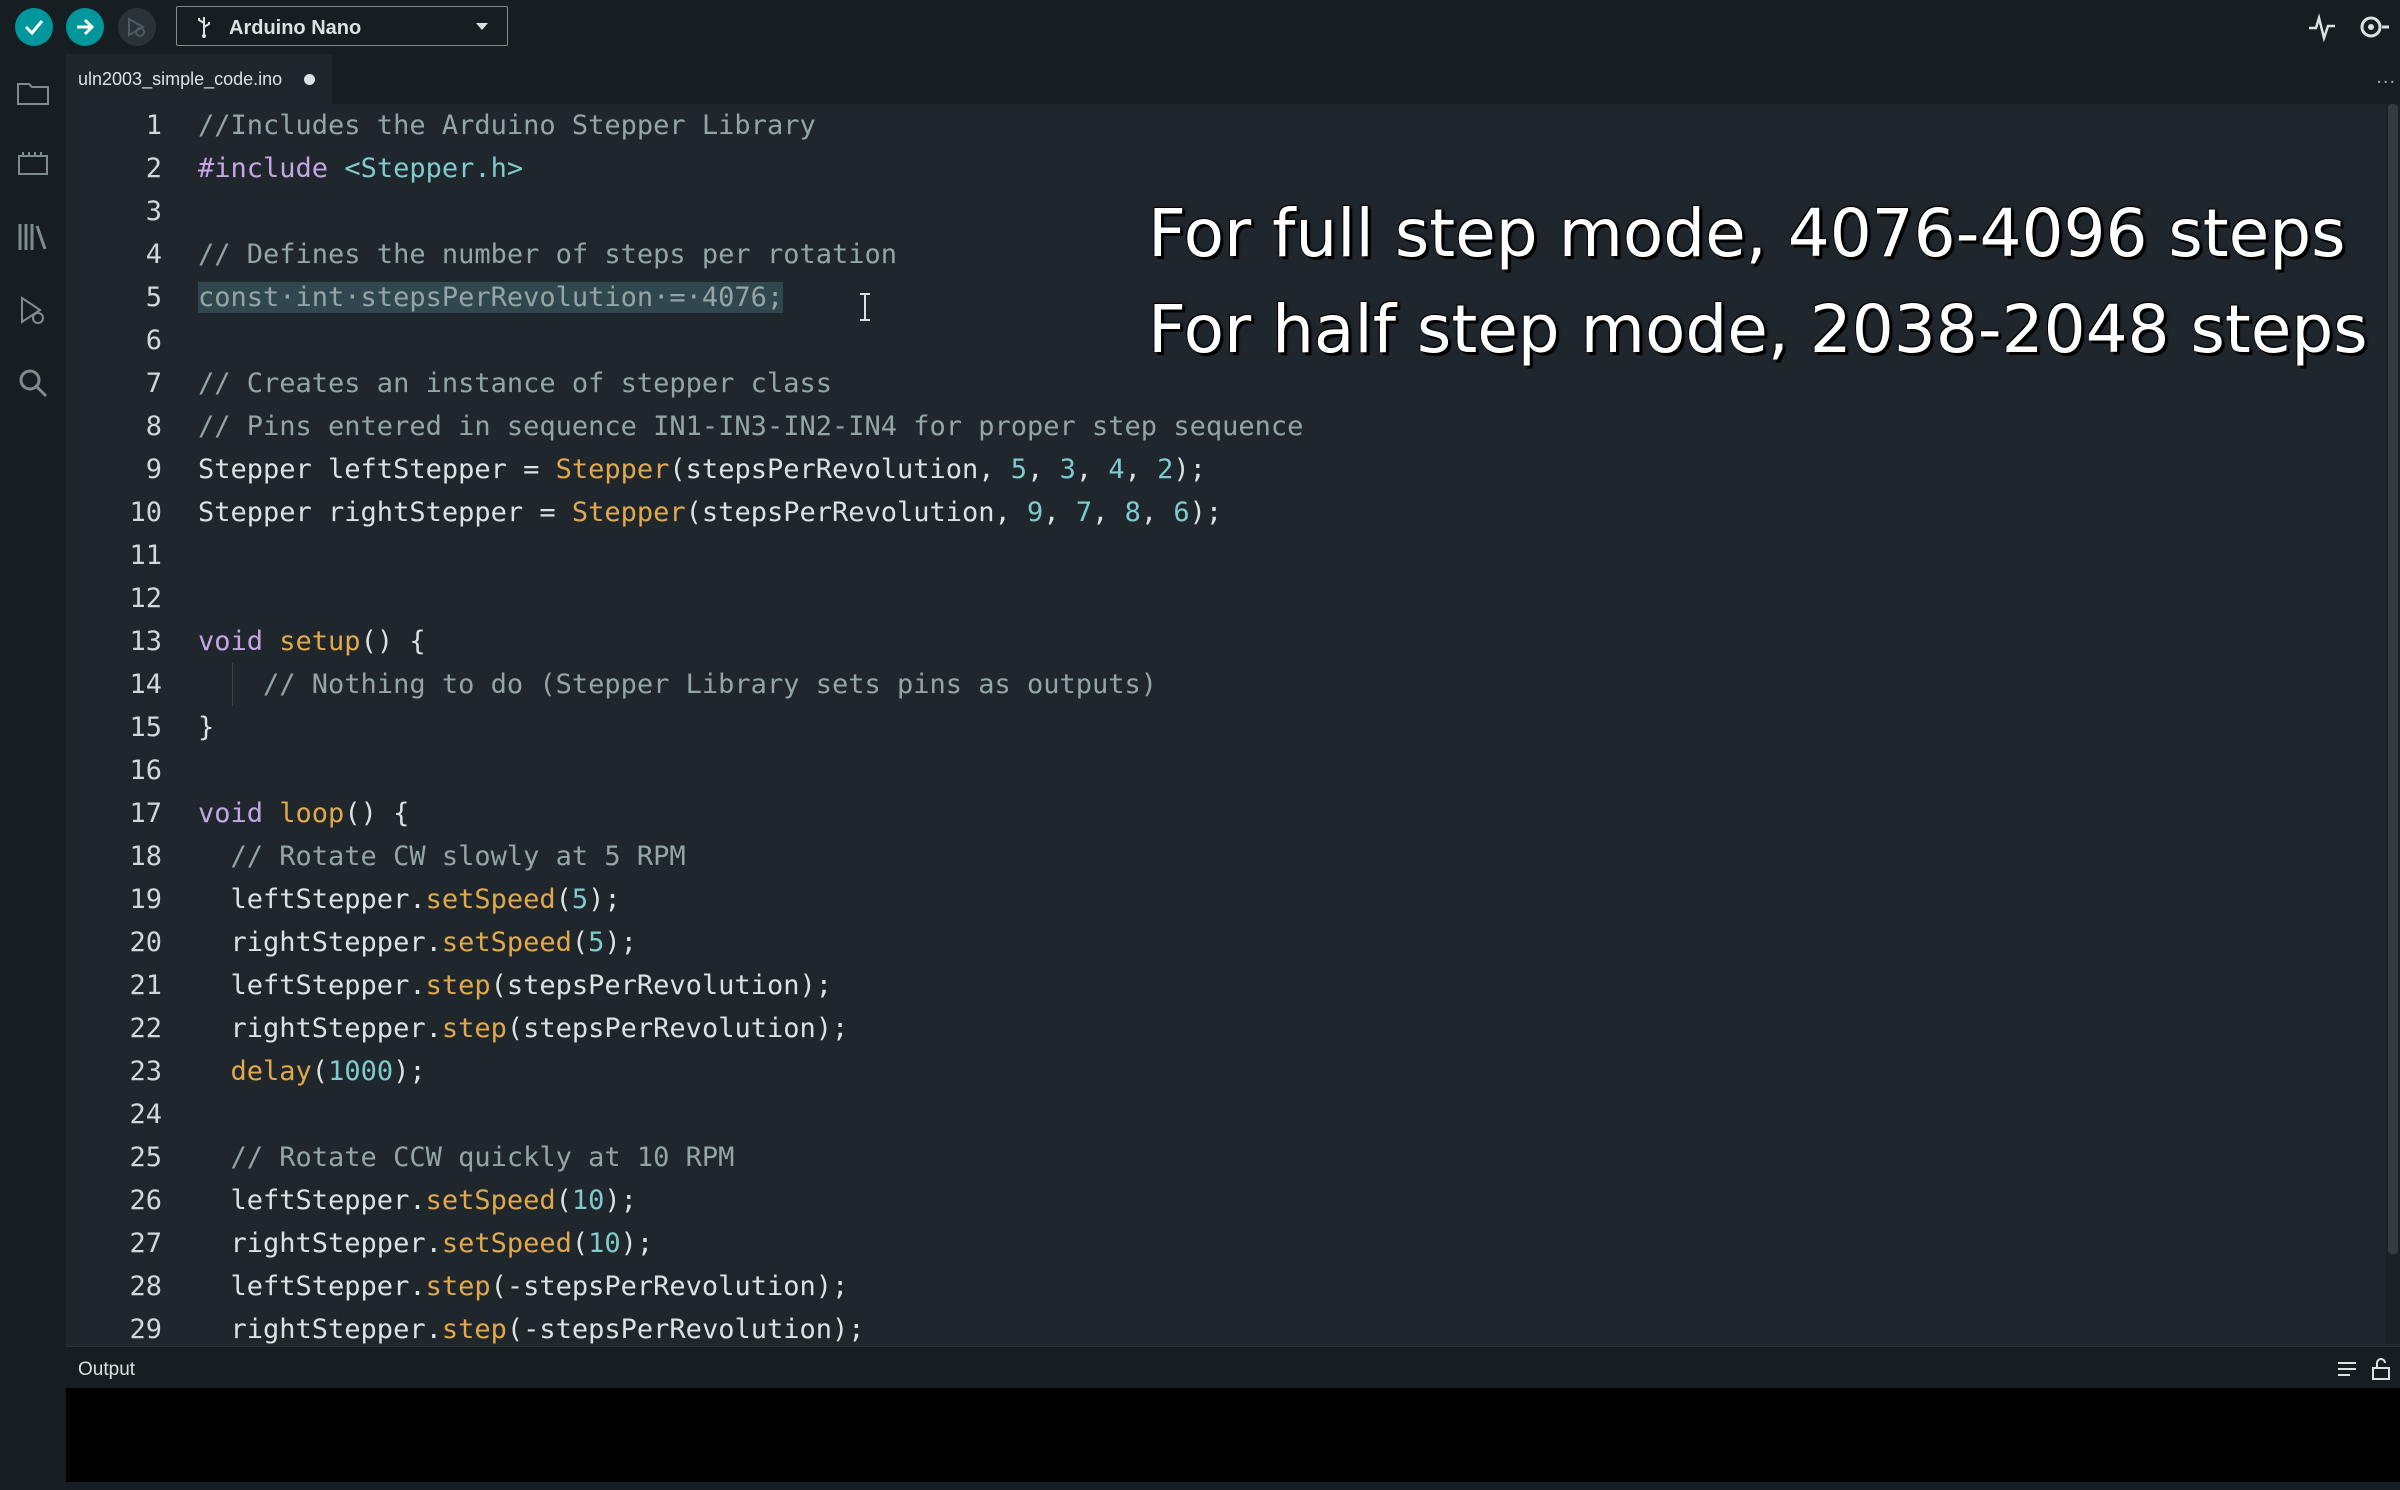 Image resolution: width=2400 pixels, height=1490 pixels. What do you see at coordinates (145, 1200) in the screenshot?
I see `line-number: 26` at bounding box center [145, 1200].